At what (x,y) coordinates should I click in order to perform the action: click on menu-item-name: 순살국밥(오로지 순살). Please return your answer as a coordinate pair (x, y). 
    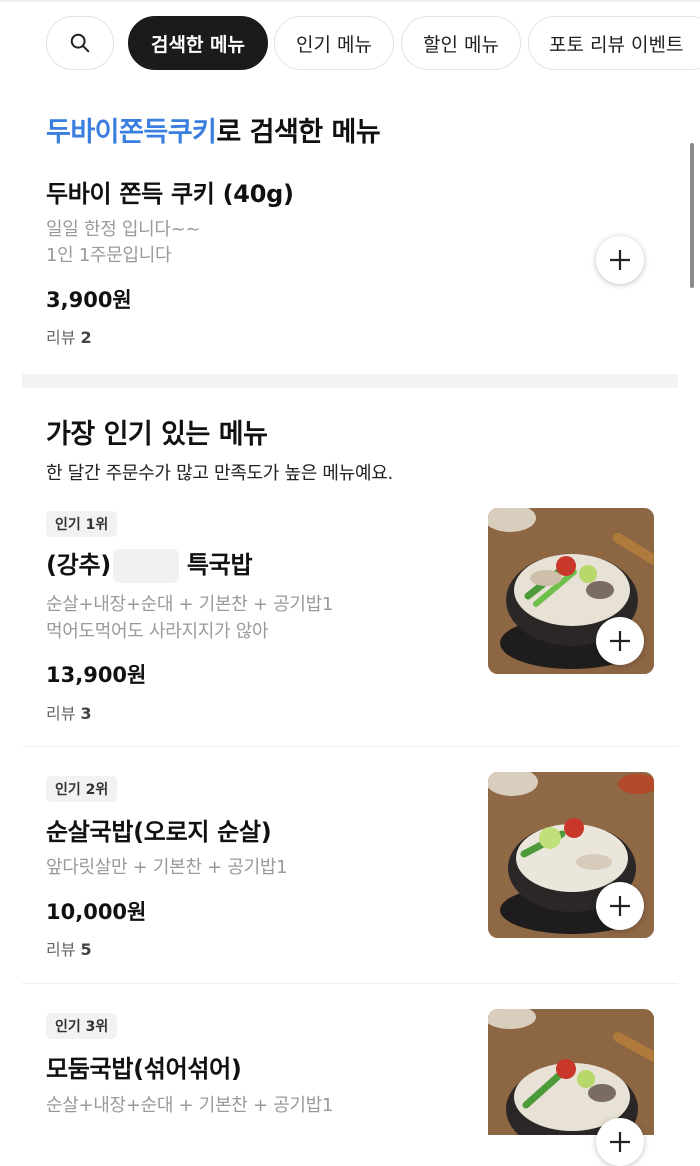
    Looking at the image, I should click on (159, 832).